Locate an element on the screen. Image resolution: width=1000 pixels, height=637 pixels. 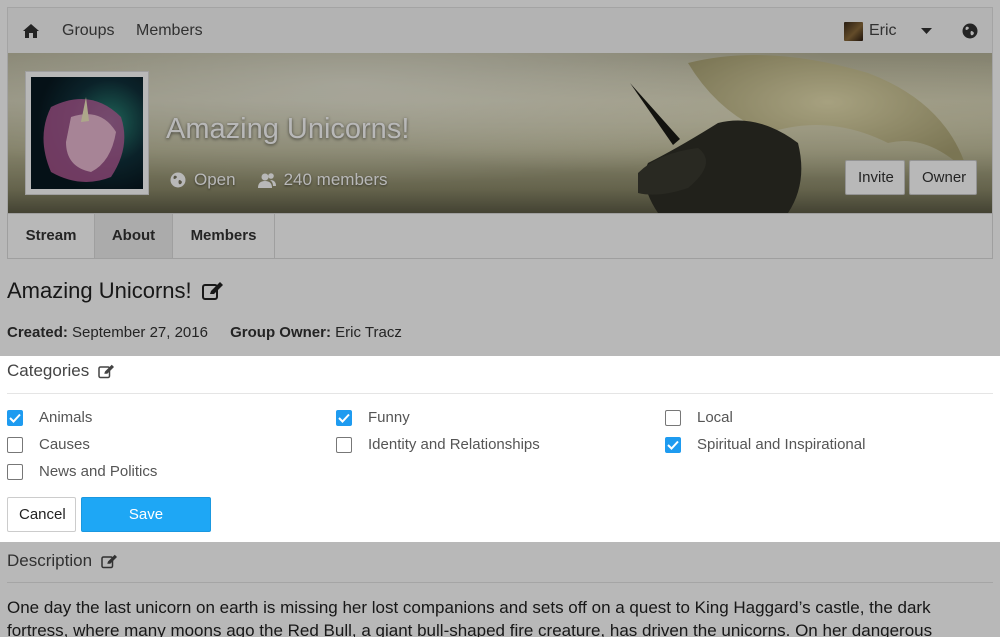
category-local: Local is located at coordinates (699, 417).